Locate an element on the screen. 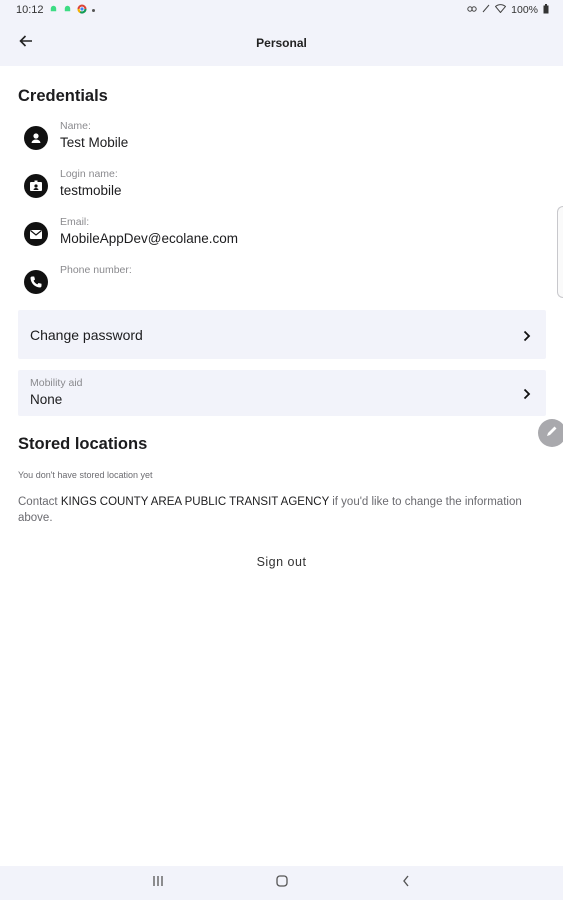  sign-out-button: Sign out is located at coordinates (281, 562).